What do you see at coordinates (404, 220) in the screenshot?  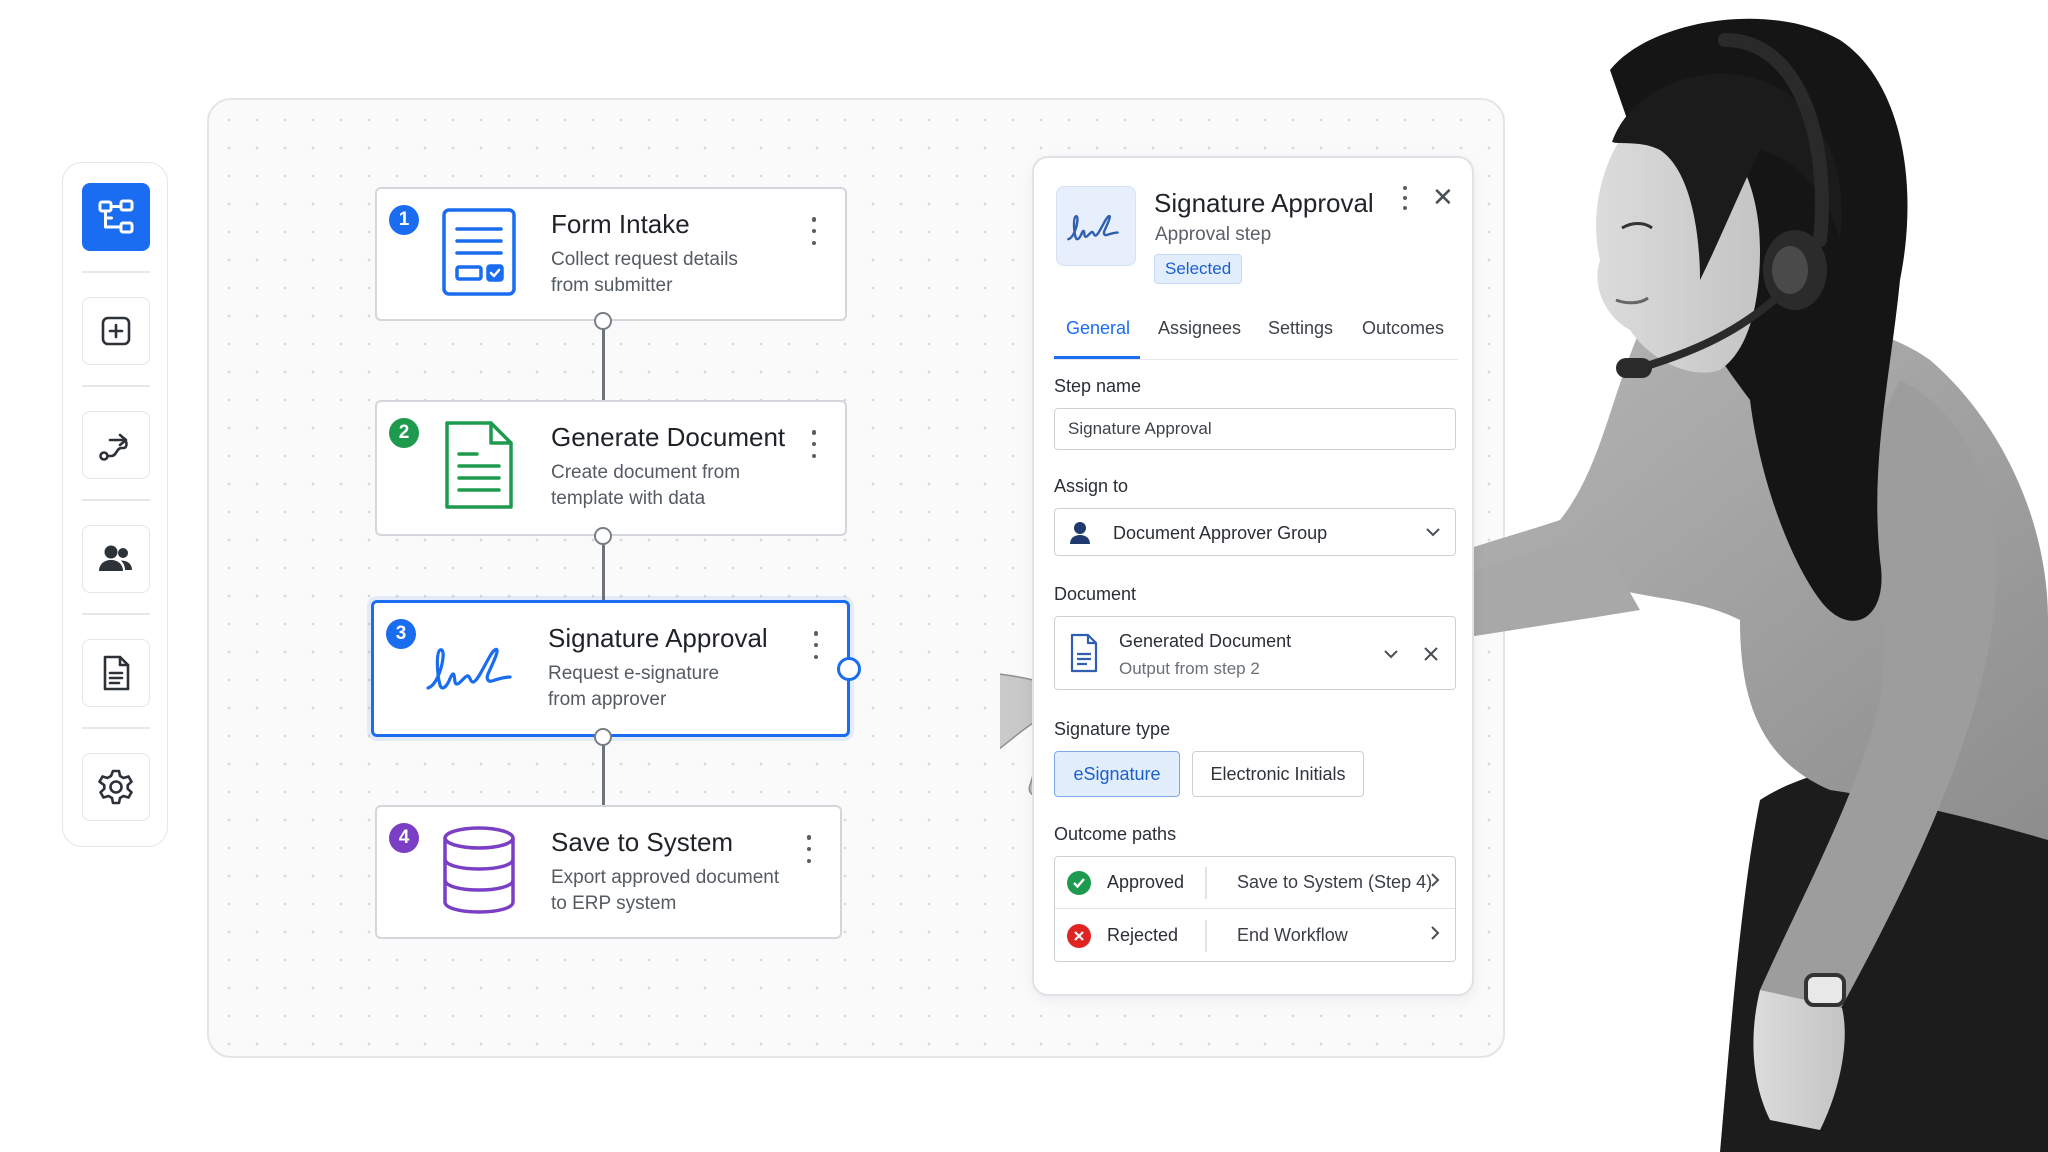 I see `step-number-badge: 1` at bounding box center [404, 220].